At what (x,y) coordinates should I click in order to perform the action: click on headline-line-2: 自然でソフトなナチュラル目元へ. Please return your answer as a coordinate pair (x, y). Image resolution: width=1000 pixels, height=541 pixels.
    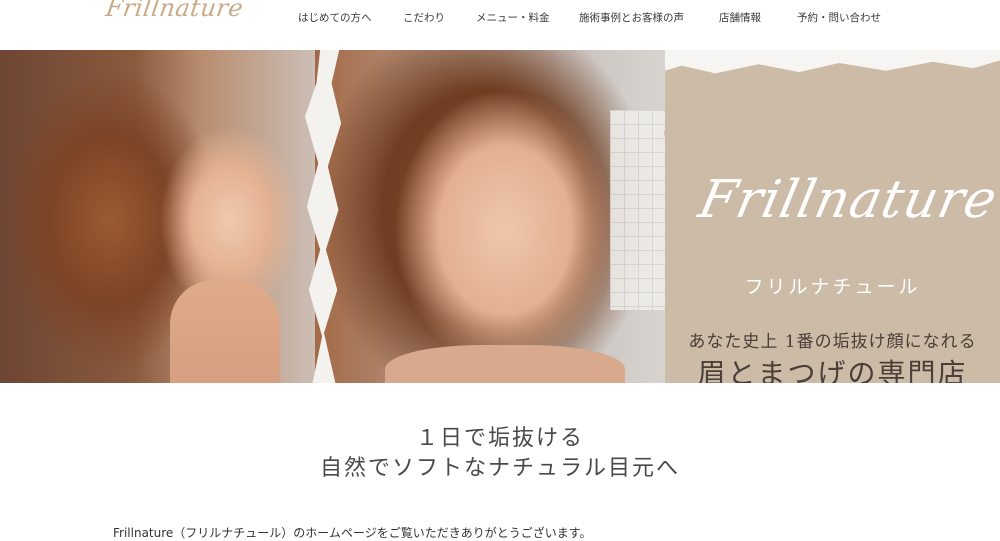
    Looking at the image, I should click on (499, 468).